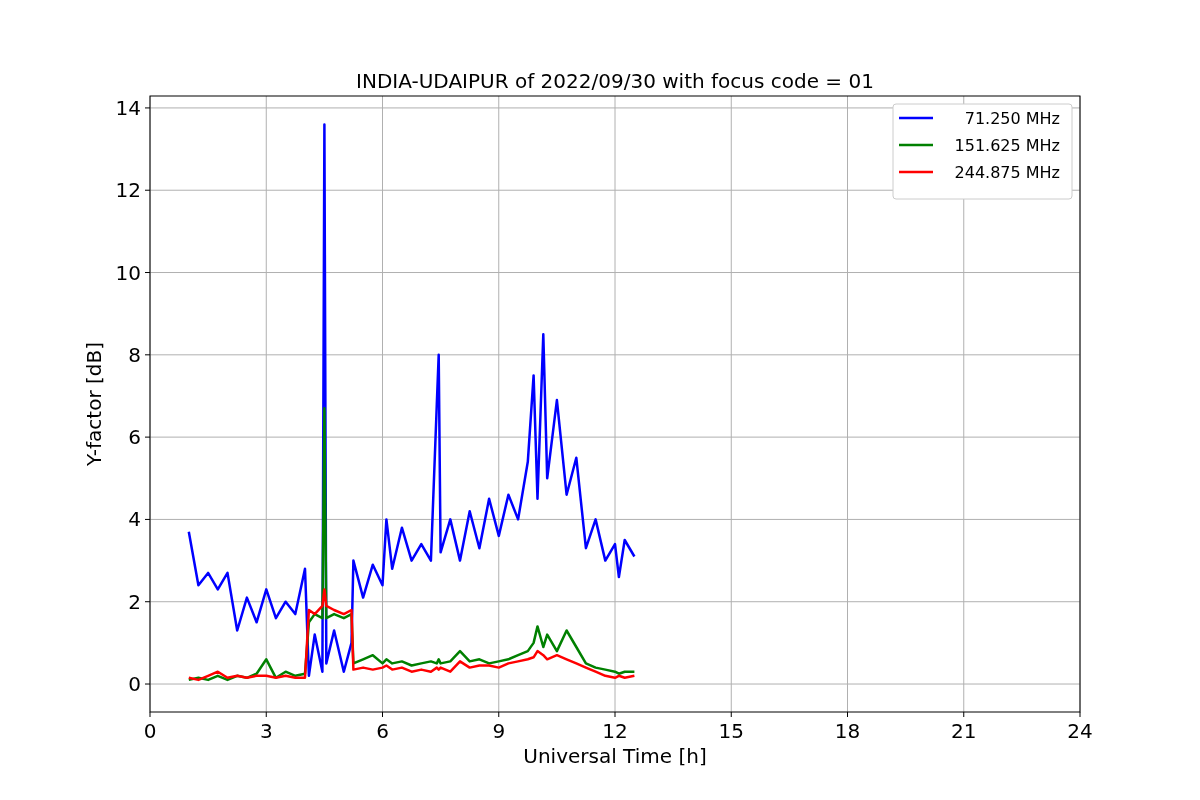 Image resolution: width=1200 pixels, height=800 pixels. What do you see at coordinates (134, 354) in the screenshot?
I see `y-tick-label: 8` at bounding box center [134, 354].